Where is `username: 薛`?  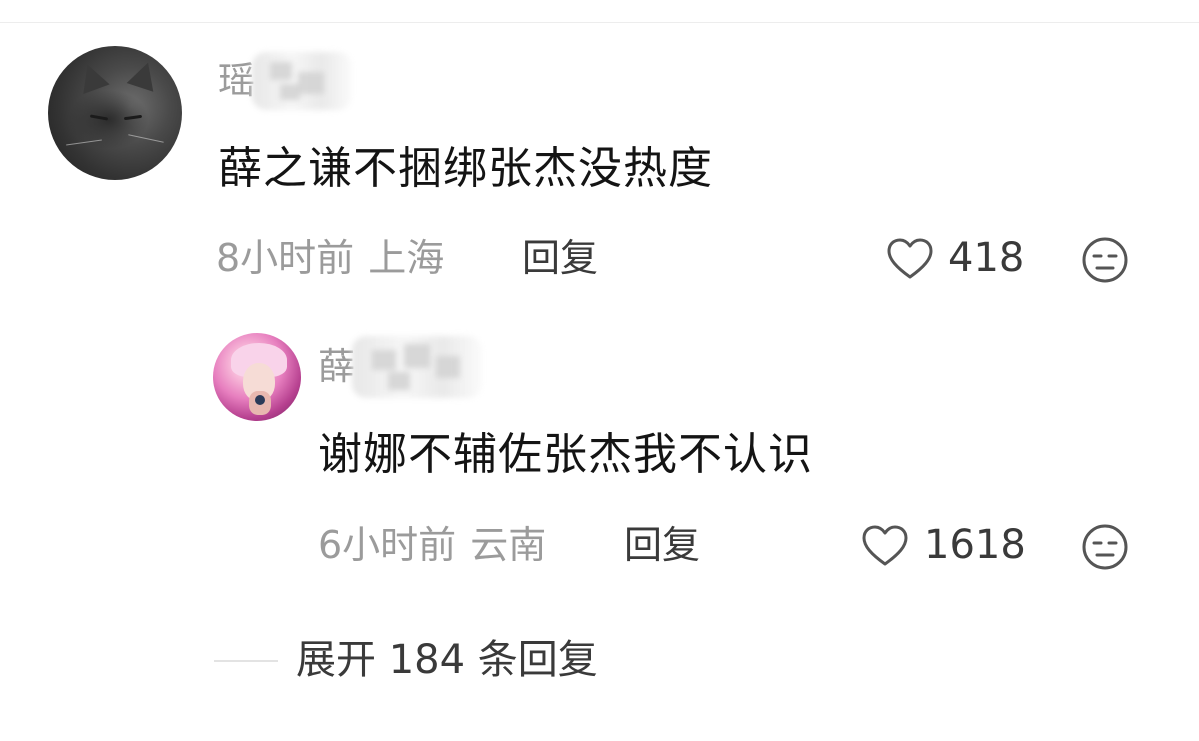
username: 薛 is located at coordinates (336, 366).